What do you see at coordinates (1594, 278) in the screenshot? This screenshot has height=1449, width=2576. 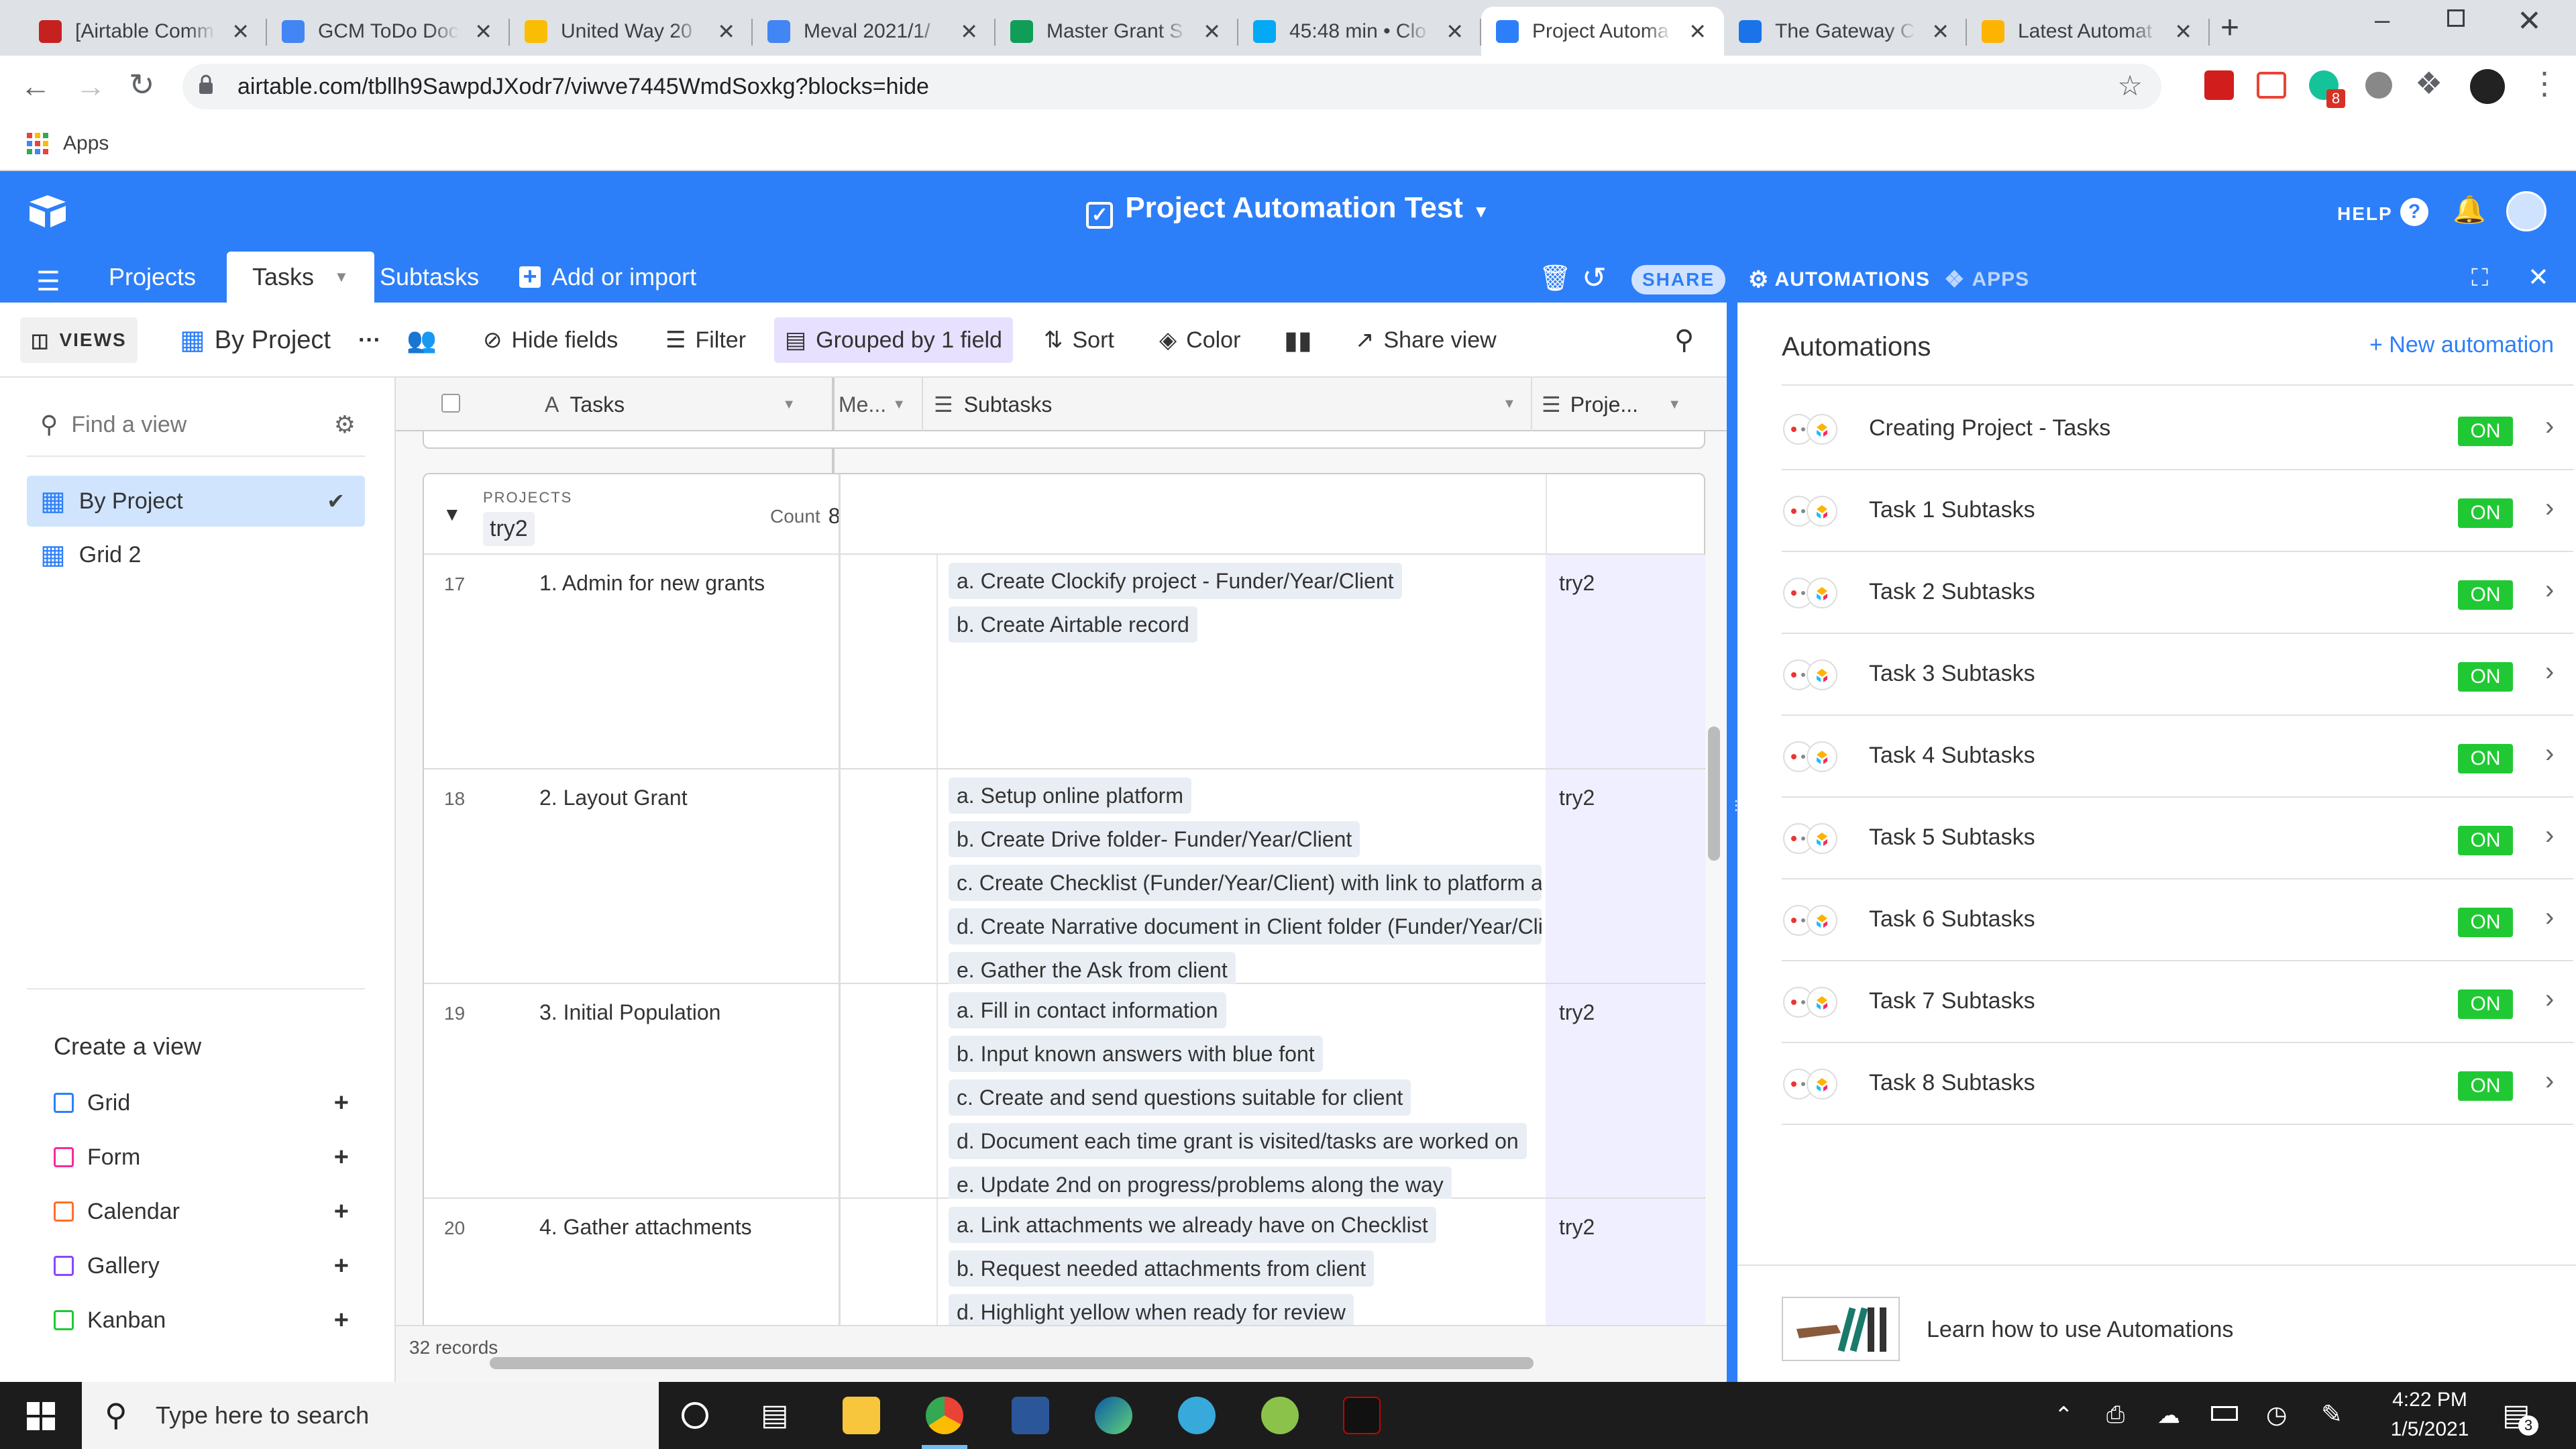 I see `history-icon: ↺` at bounding box center [1594, 278].